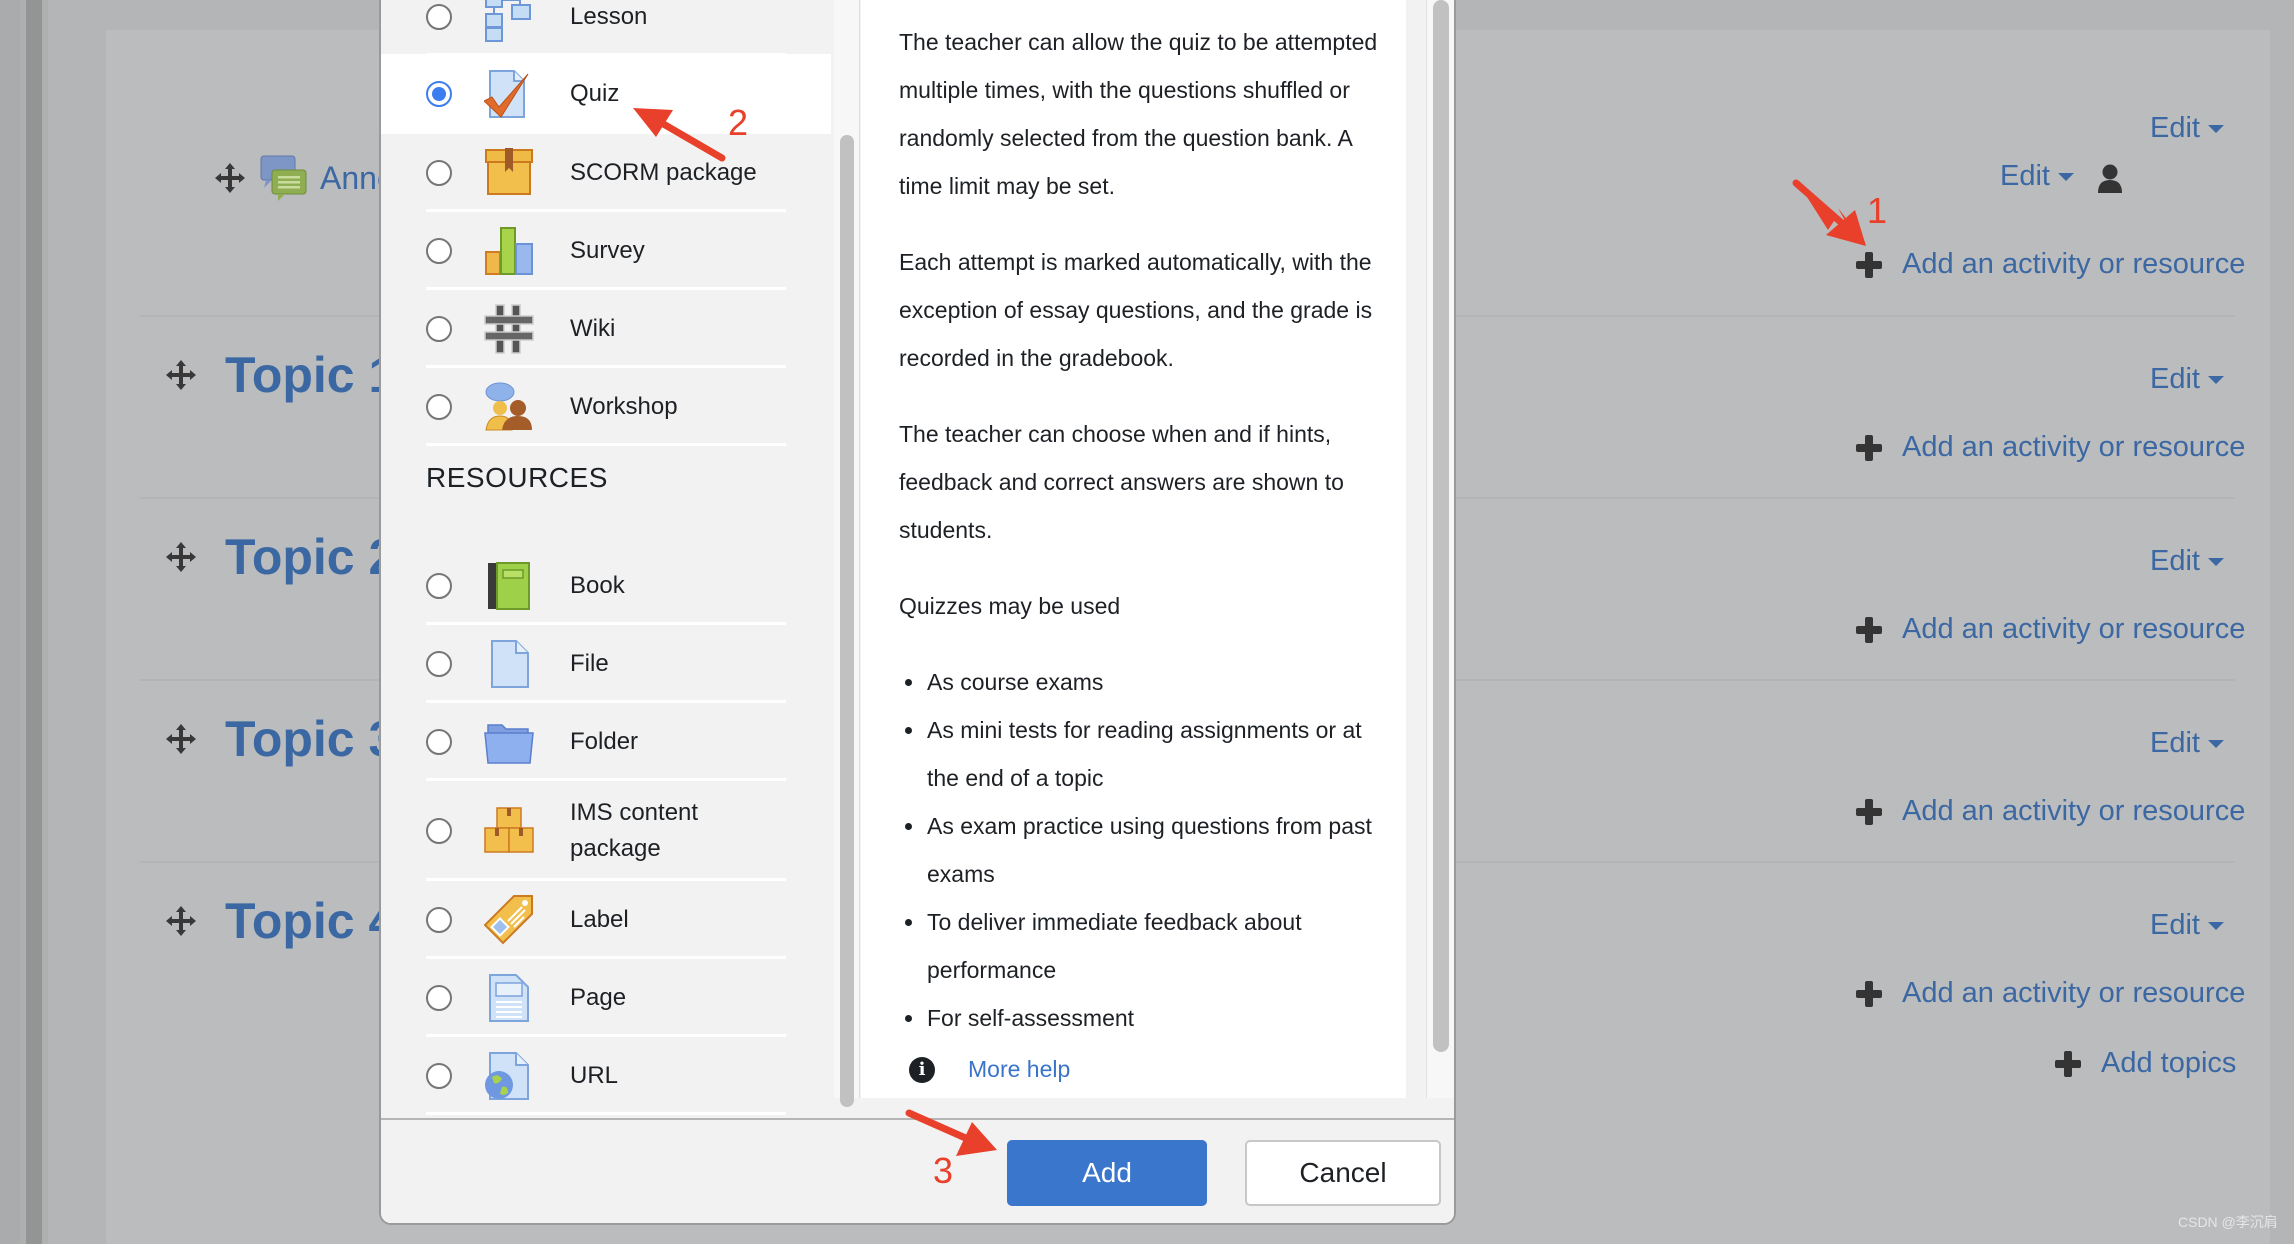 The height and width of the screenshot is (1244, 2294). Describe the element at coordinates (1877, 210) in the screenshot. I see `step-number-1: 1` at that location.